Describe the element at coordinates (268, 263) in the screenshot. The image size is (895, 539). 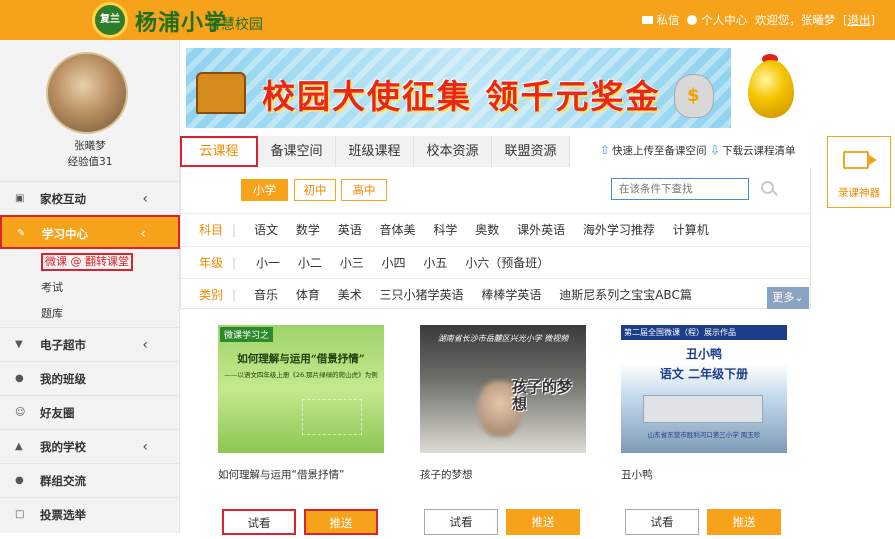
I see `grade-option: 小一` at that location.